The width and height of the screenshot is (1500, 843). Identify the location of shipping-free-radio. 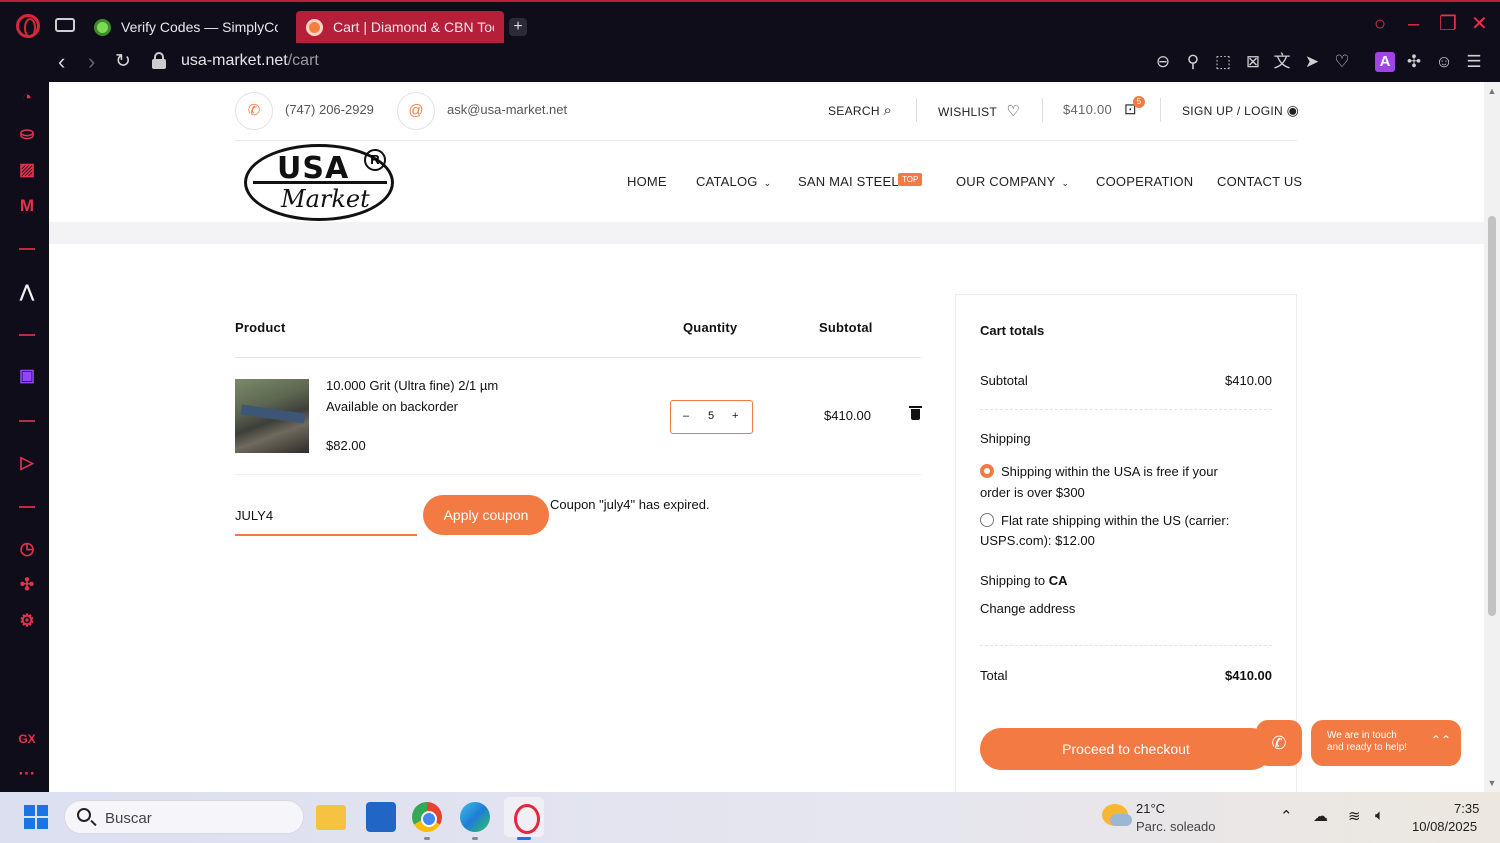
(987, 471).